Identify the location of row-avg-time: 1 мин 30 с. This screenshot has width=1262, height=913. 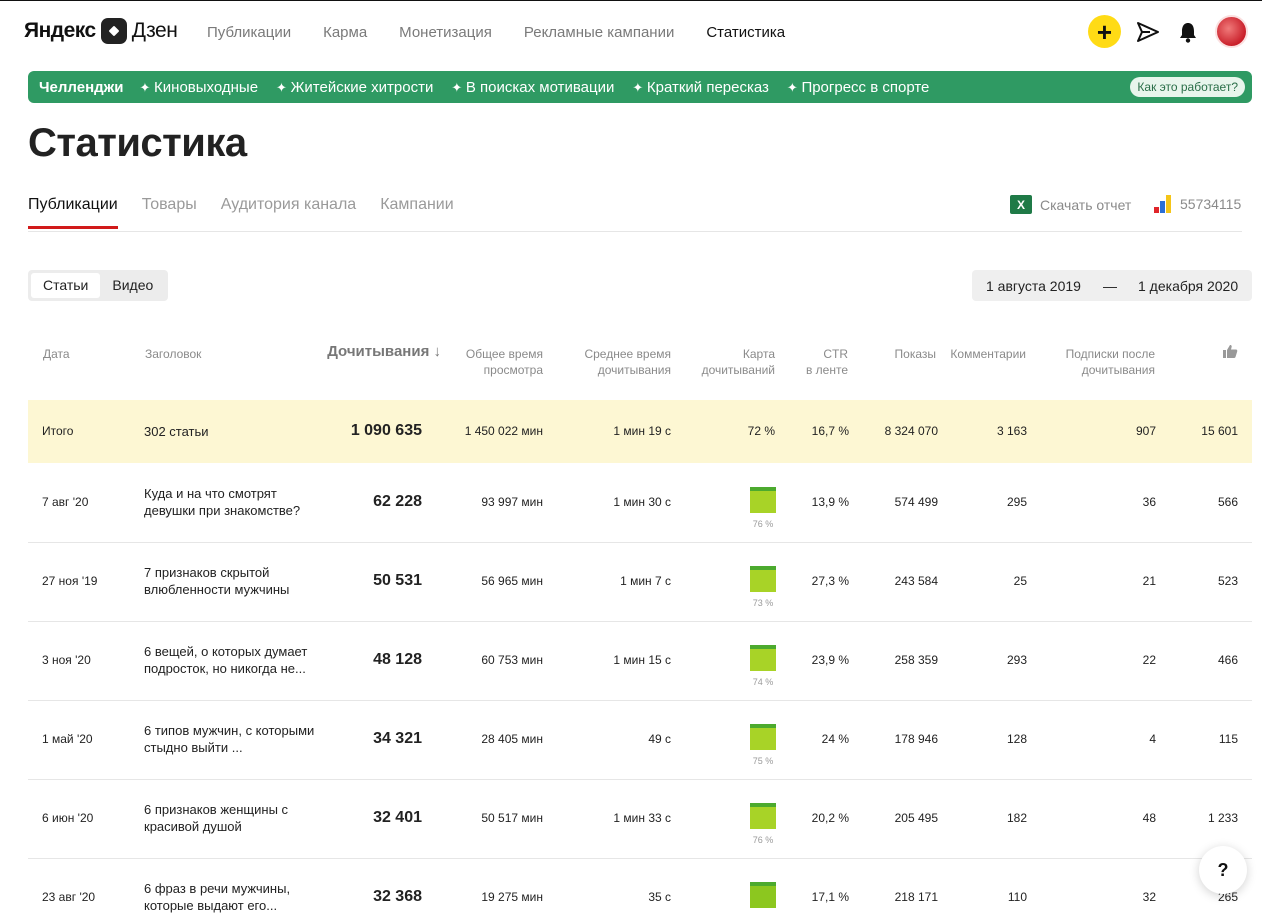
(642, 502).